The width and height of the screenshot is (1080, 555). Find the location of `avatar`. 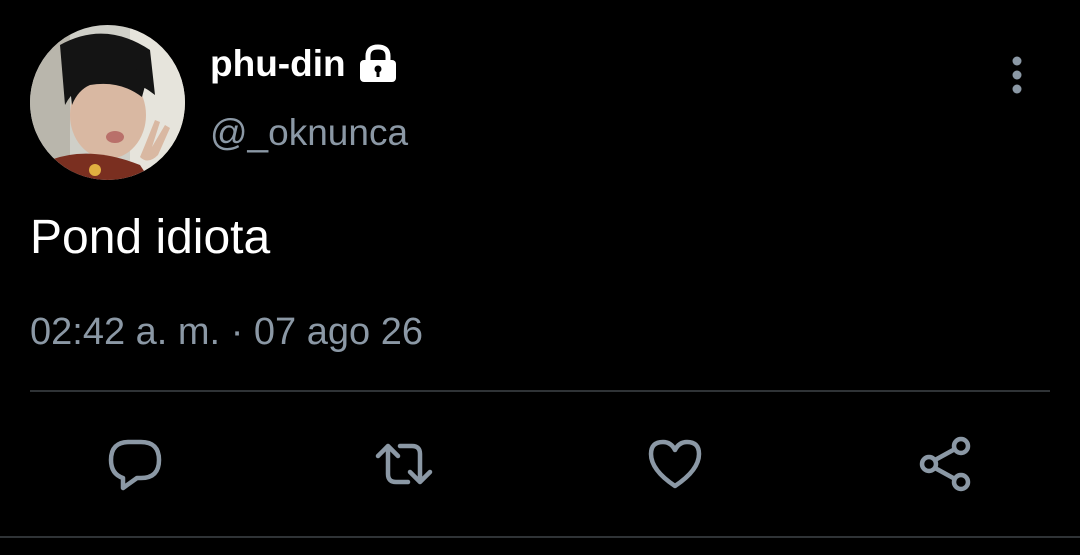

avatar is located at coordinates (107, 102).